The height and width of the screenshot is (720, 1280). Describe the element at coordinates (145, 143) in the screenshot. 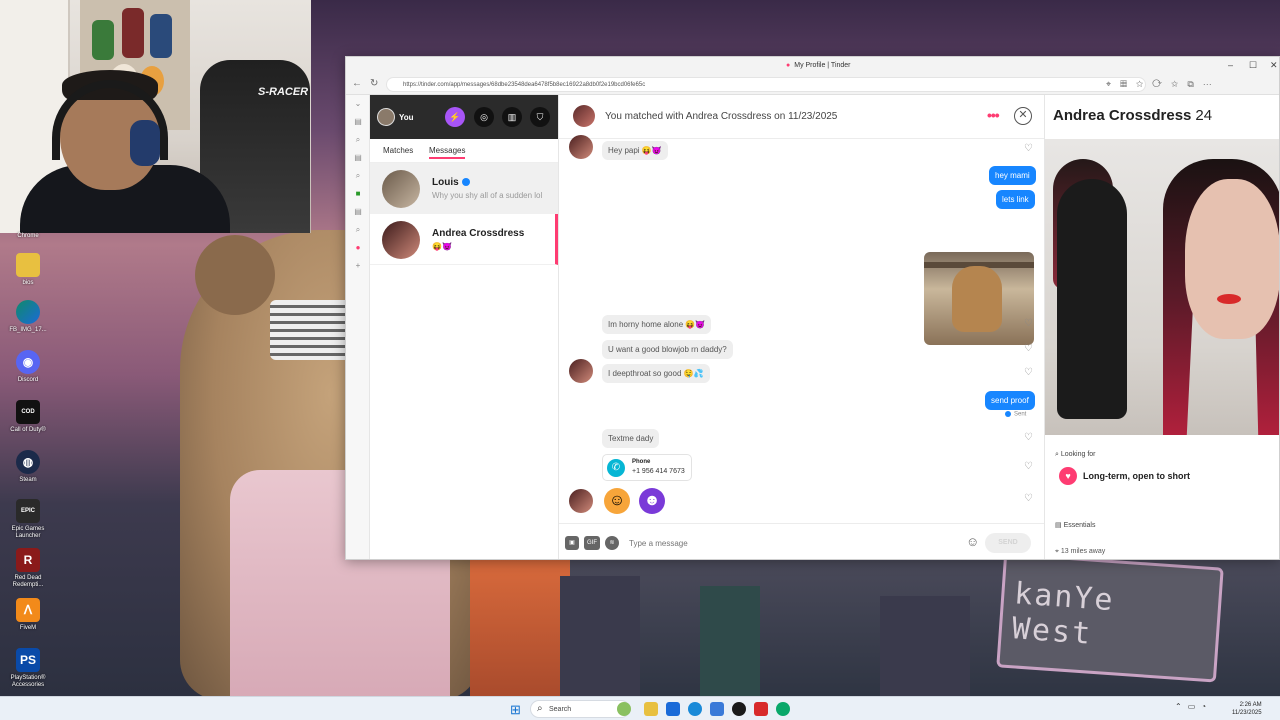

I see `webcam-headset-cup` at that location.